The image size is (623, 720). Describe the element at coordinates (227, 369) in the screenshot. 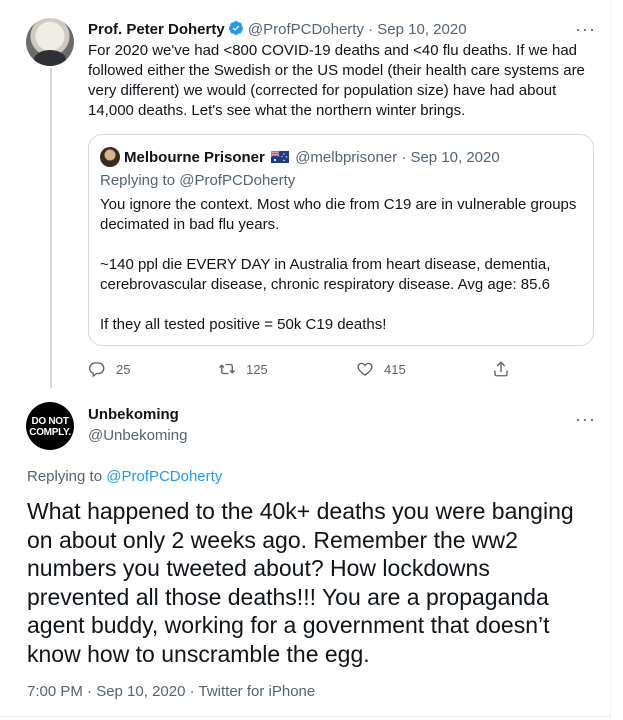

I see `retweet-icon` at that location.